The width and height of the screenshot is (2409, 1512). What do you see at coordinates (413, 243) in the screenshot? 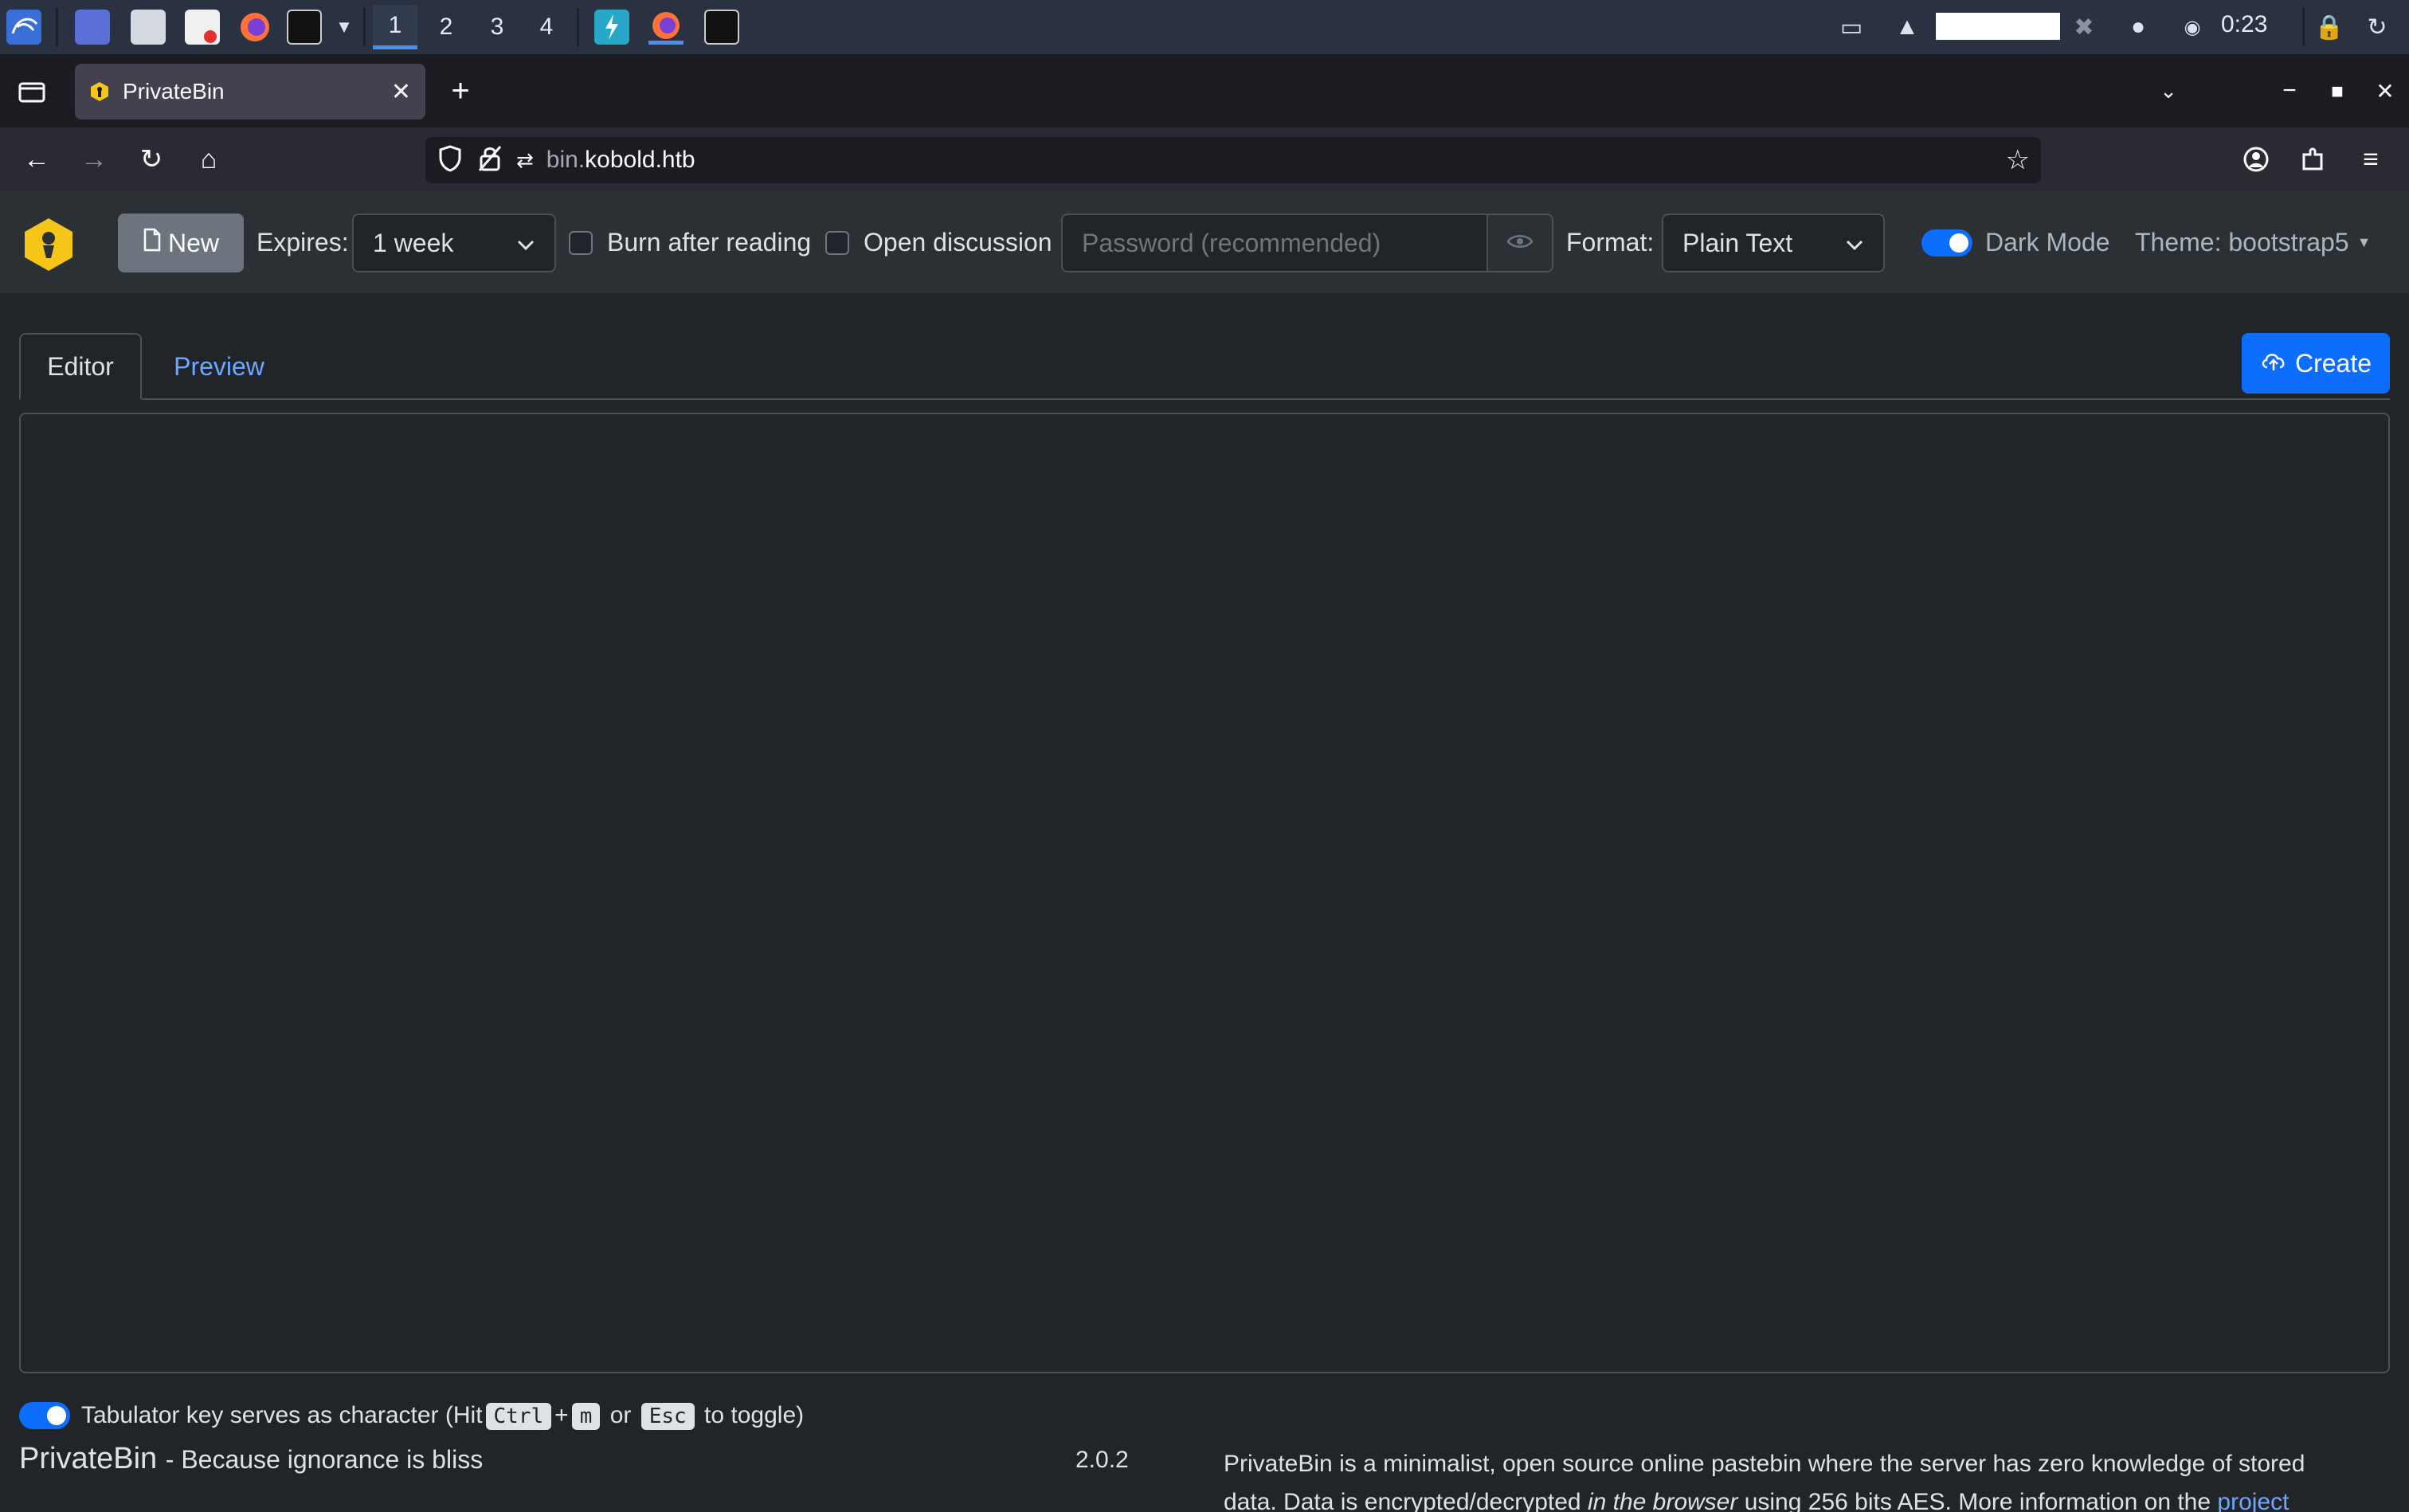
I see `expires-value: 1 week` at bounding box center [413, 243].